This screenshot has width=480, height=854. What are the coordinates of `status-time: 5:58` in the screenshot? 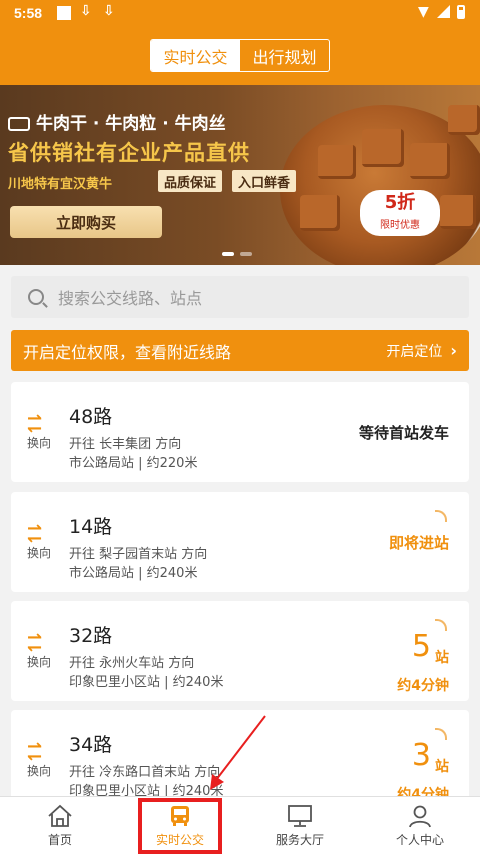 It's located at (28, 13).